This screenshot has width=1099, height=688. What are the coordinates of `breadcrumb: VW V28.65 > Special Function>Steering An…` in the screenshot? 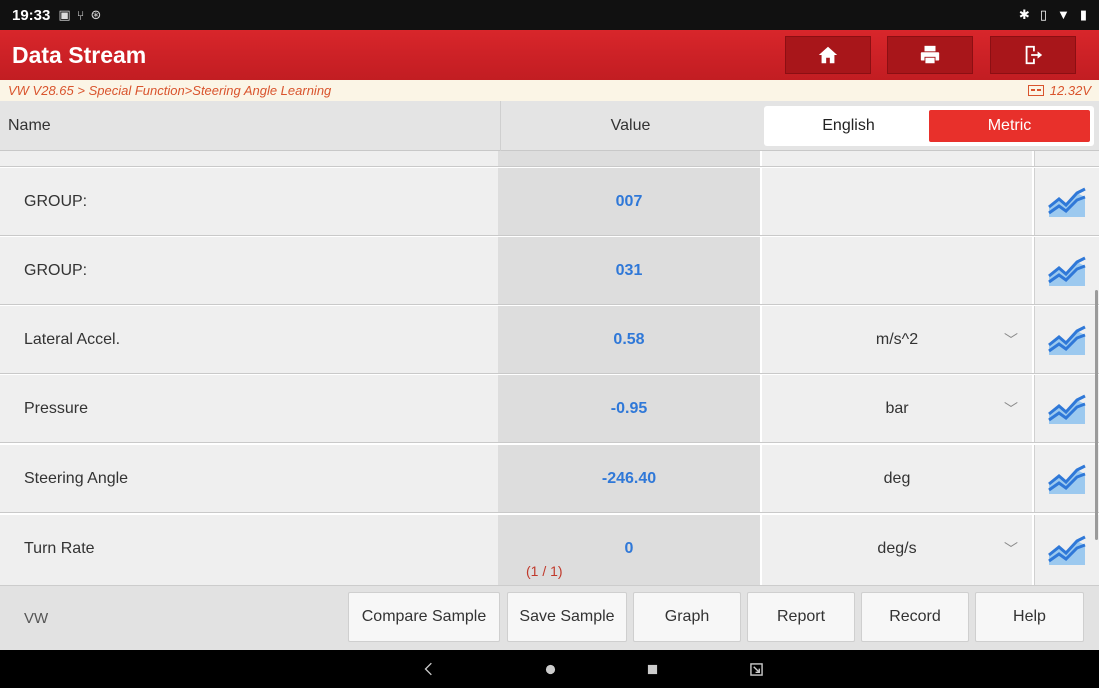 It's located at (549, 90).